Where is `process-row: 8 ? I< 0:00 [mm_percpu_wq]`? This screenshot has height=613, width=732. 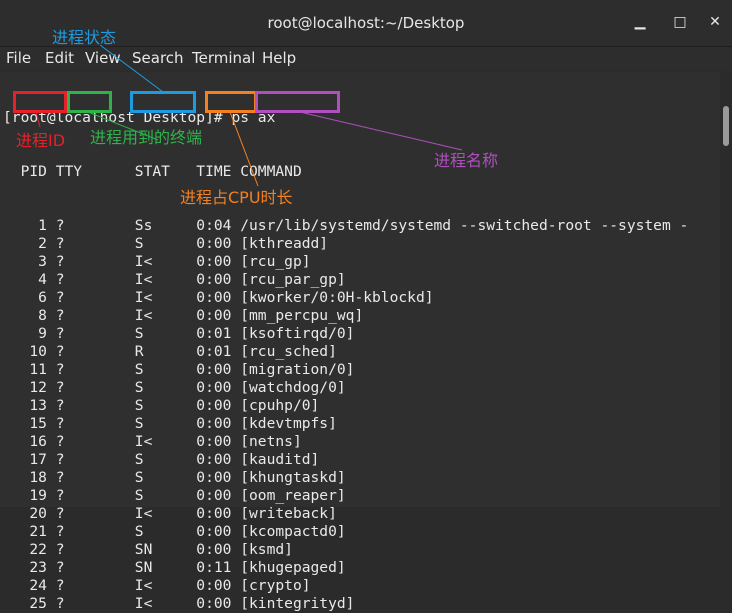
process-row: 8 ? I< 0:00 [mm_percpu_wq] is located at coordinates (183, 315).